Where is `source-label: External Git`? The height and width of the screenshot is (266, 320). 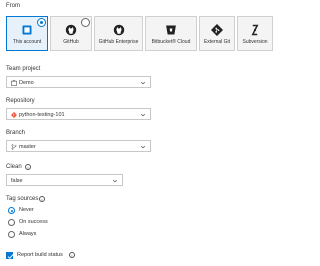 source-label: External Git is located at coordinates (217, 42).